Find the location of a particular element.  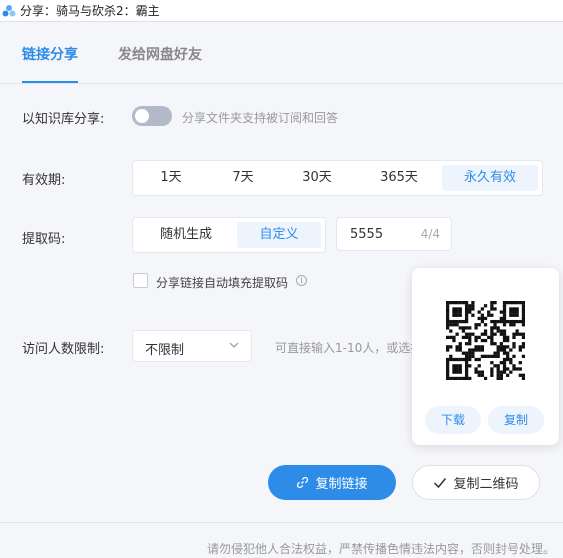

visitor-limit-select: 不限制 is located at coordinates (192, 346).